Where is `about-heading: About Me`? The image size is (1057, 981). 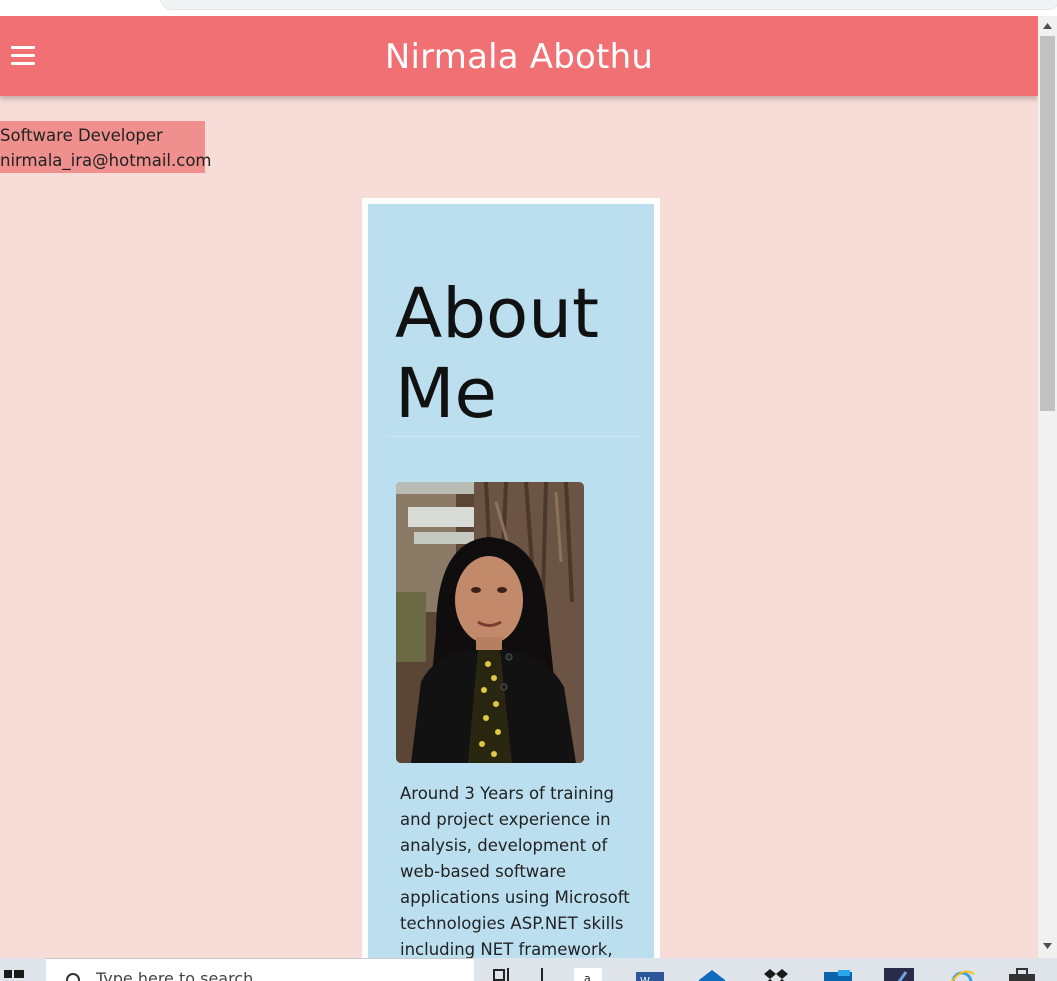 about-heading: About Me is located at coordinates (515, 354).